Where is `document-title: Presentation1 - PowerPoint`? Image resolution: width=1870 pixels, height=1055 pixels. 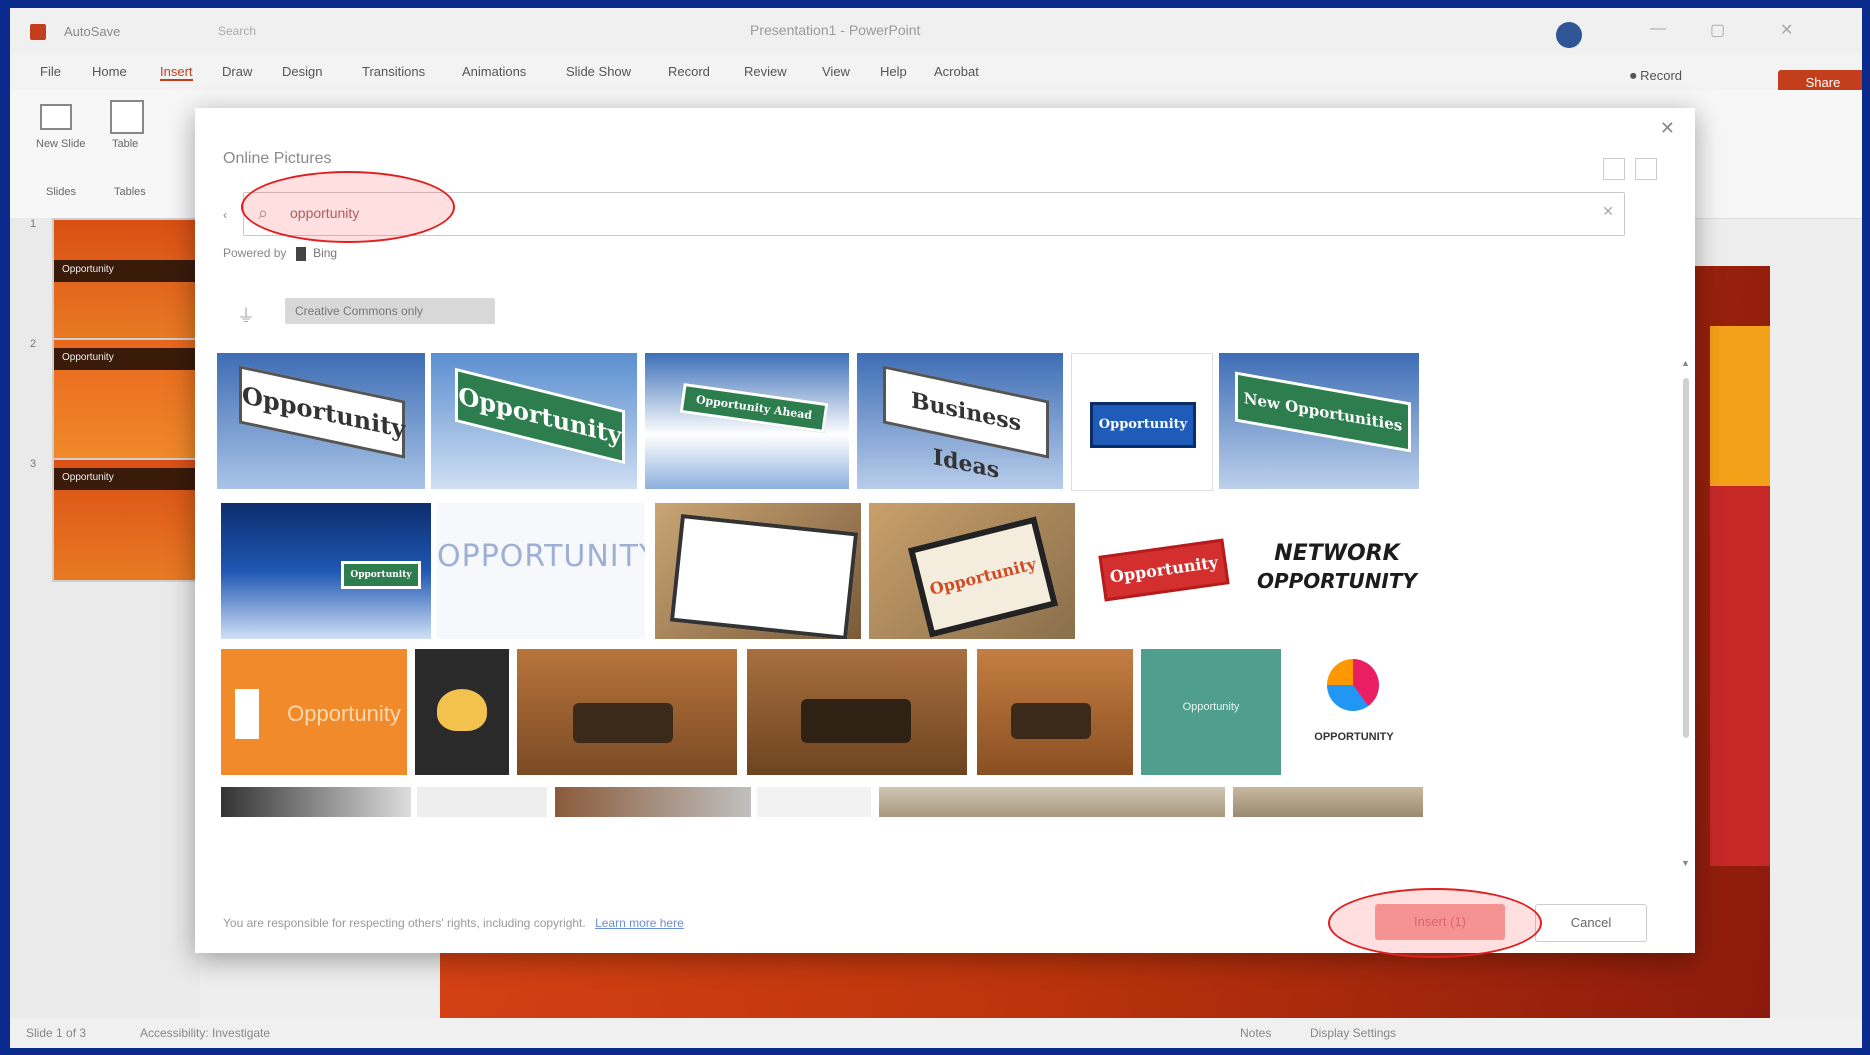 document-title: Presentation1 - PowerPoint is located at coordinates (835, 30).